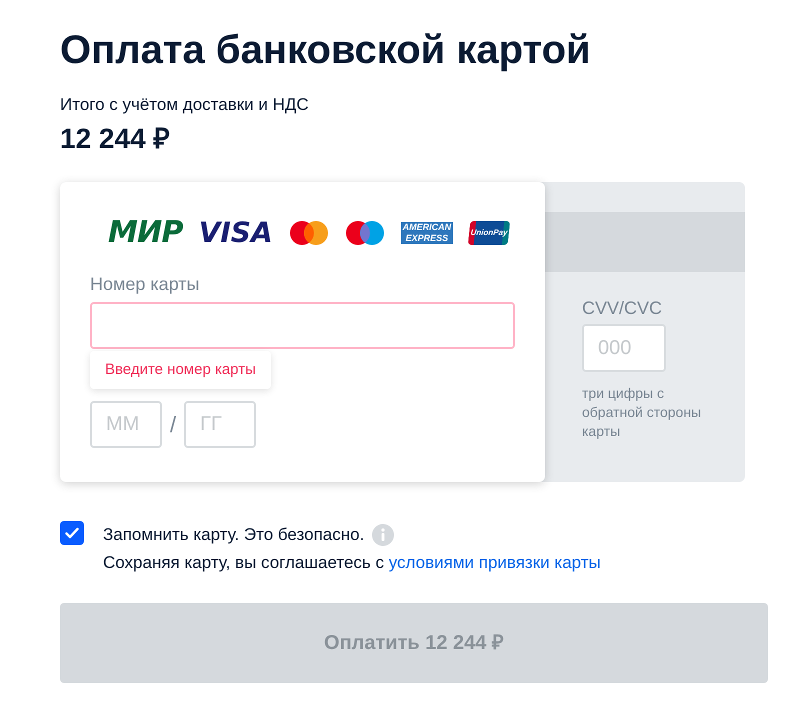 This screenshot has height=722, width=805. What do you see at coordinates (233, 535) in the screenshot?
I see `remember-label: Запомнить карту. Это безопасно.` at bounding box center [233, 535].